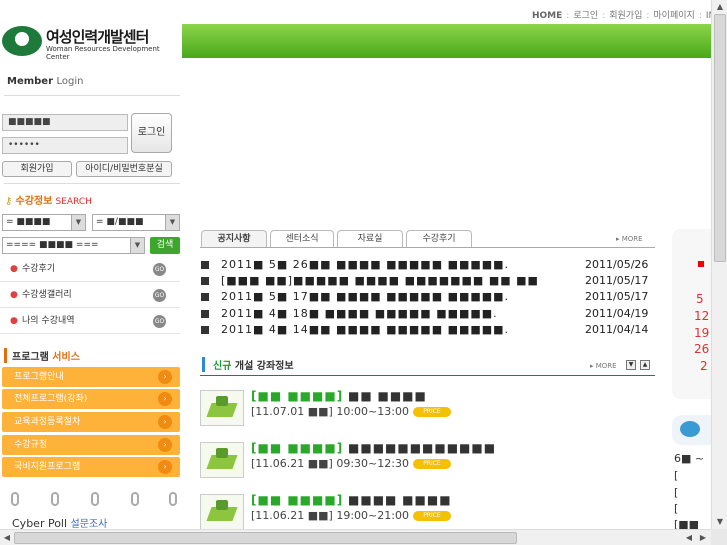  I want to click on notice-title: 2011■ 5■ 26■■ ■■■■ ■■■■■ ■■■■■., so click(365, 264).